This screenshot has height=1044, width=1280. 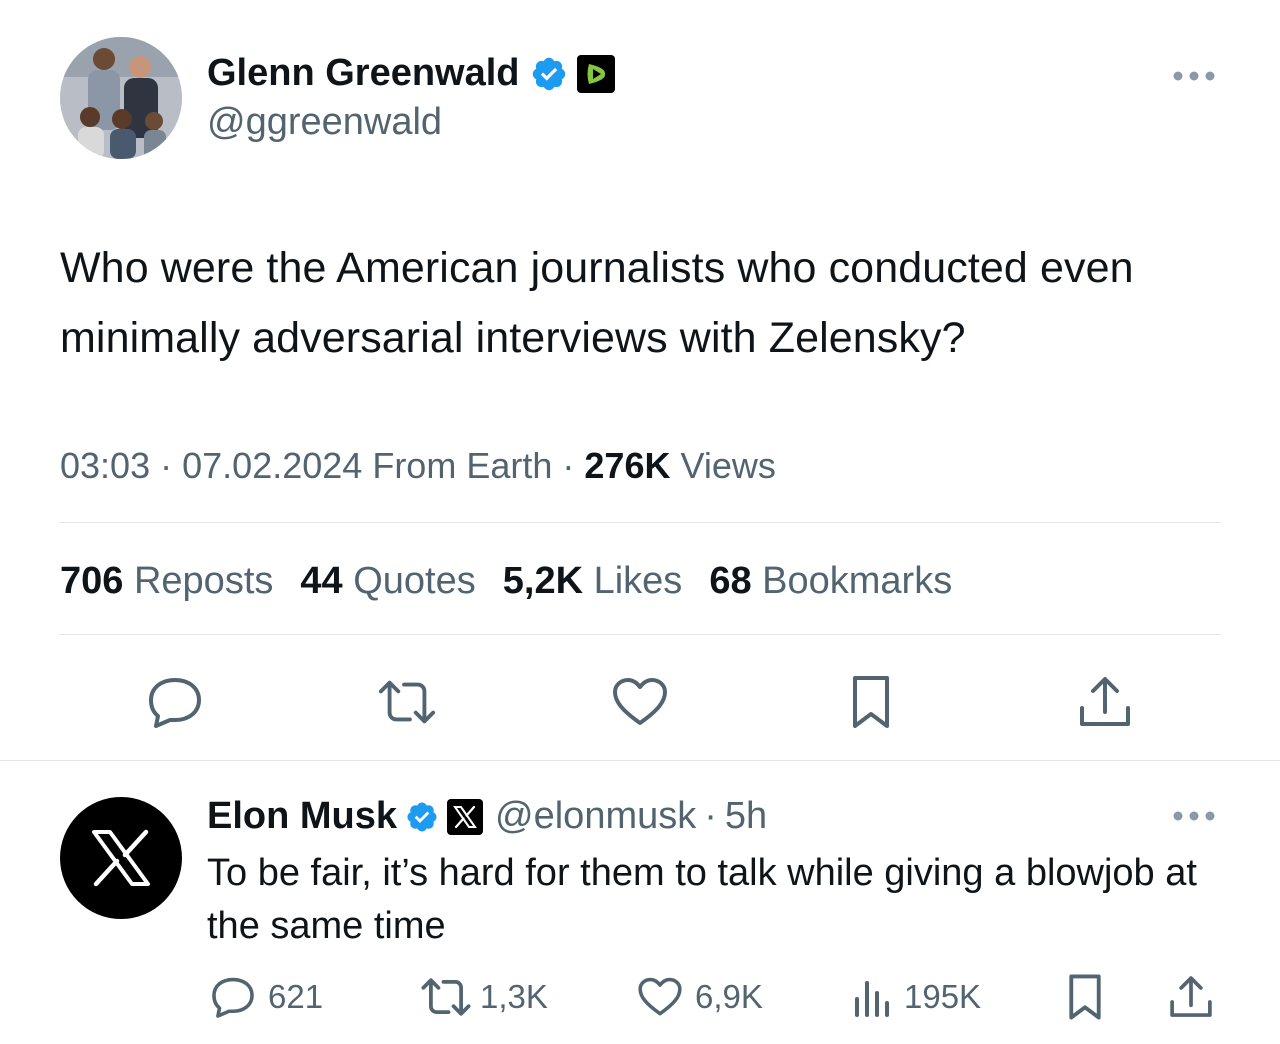 I want to click on reply-views-button: 195K, so click(x=916, y=997).